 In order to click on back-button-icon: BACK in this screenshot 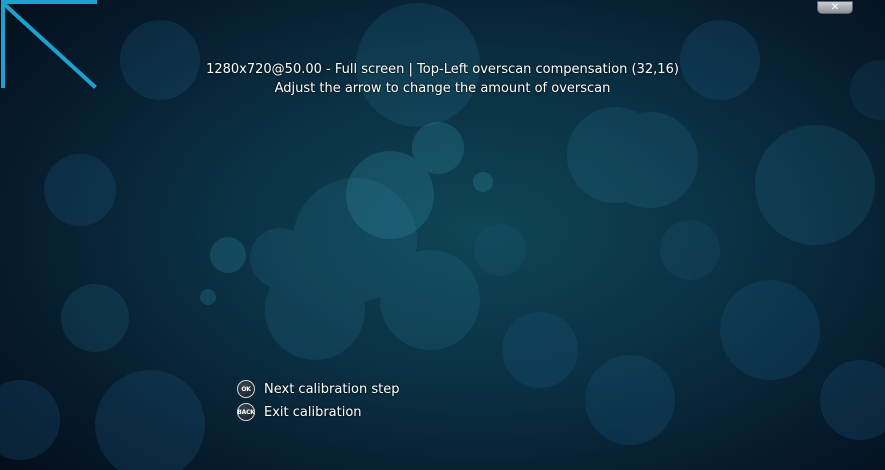, I will do `click(246, 412)`.